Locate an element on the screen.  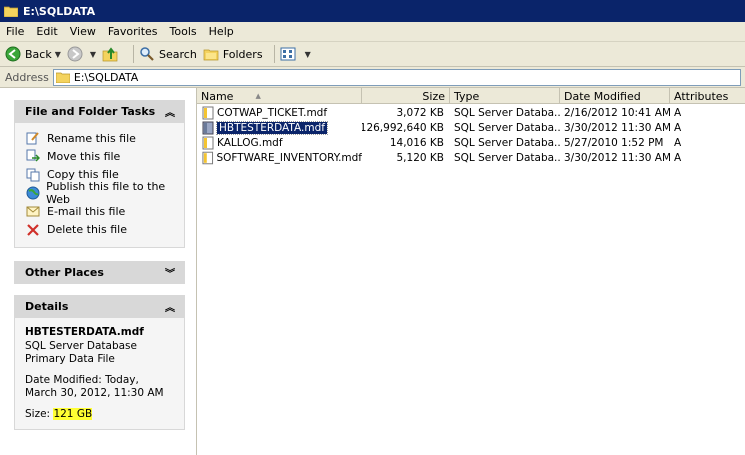
task-label: Move this file is located at coordinates (84, 156).